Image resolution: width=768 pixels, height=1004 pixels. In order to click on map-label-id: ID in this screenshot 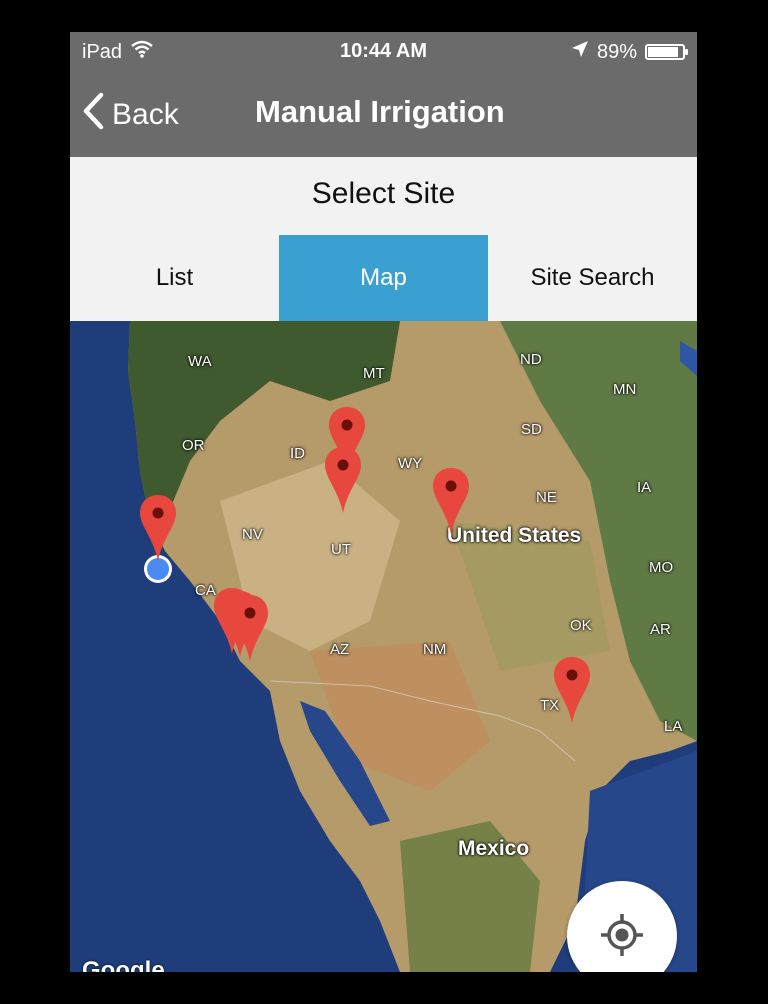, I will do `click(297, 453)`.